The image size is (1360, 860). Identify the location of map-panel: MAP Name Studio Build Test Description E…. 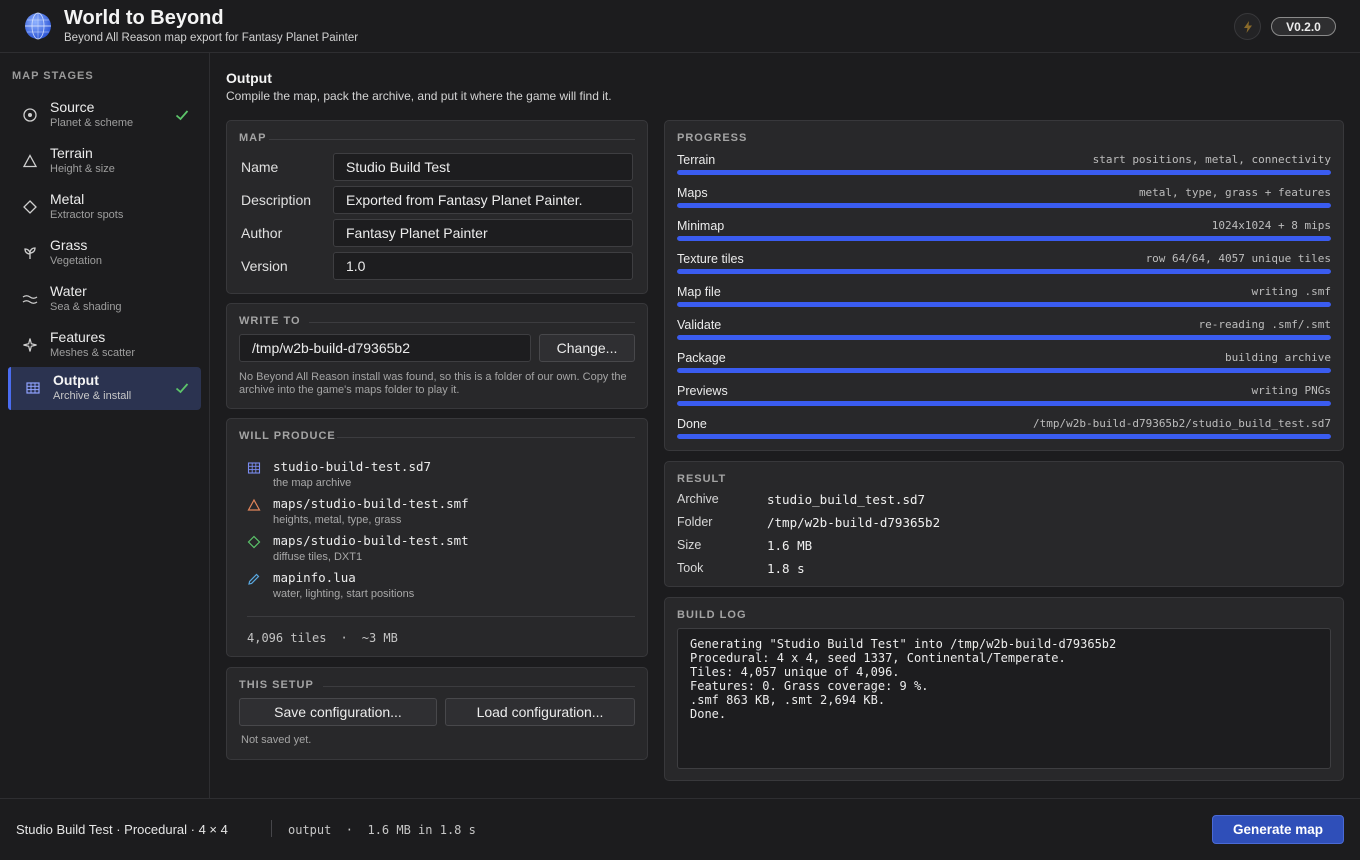
(437, 207).